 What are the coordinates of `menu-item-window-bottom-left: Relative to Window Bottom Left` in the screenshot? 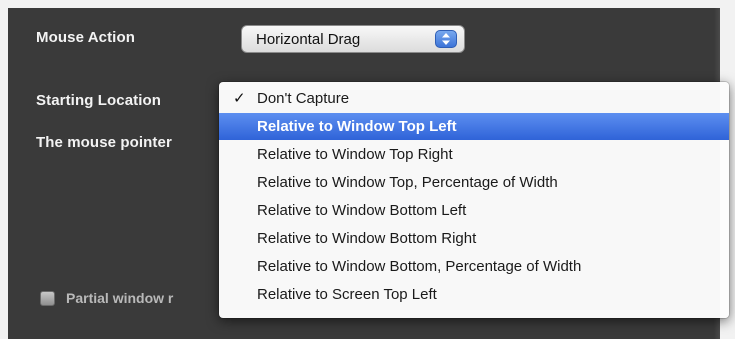 It's located at (474, 210).